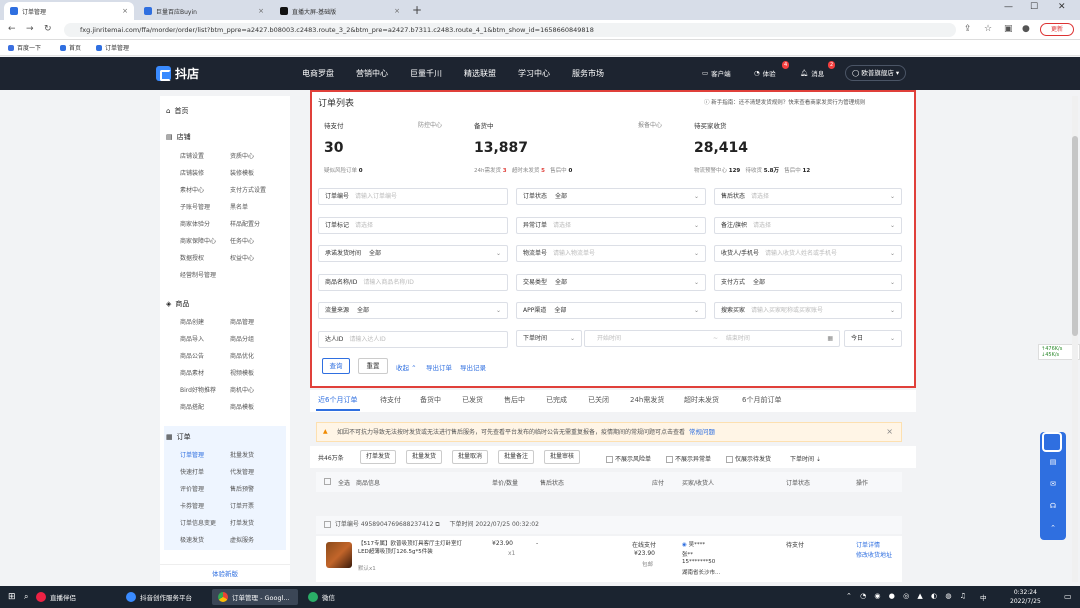 The width and height of the screenshot is (1080, 608). Describe the element at coordinates (611, 225) in the screenshot. I see `filter-field: 异常订单 请选择 ⌄` at that location.